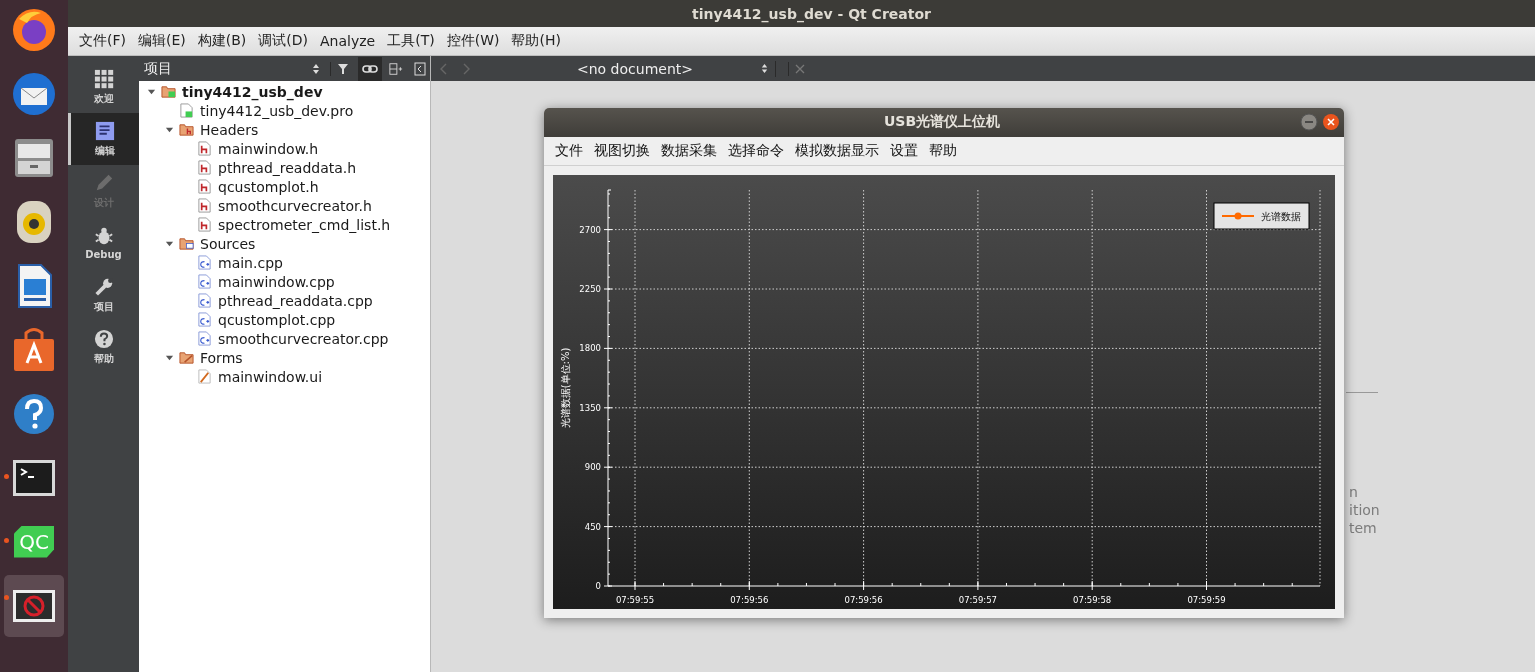 The image size is (1535, 672). What do you see at coordinates (204, 376) in the screenshot?
I see `form-file-icon` at bounding box center [204, 376].